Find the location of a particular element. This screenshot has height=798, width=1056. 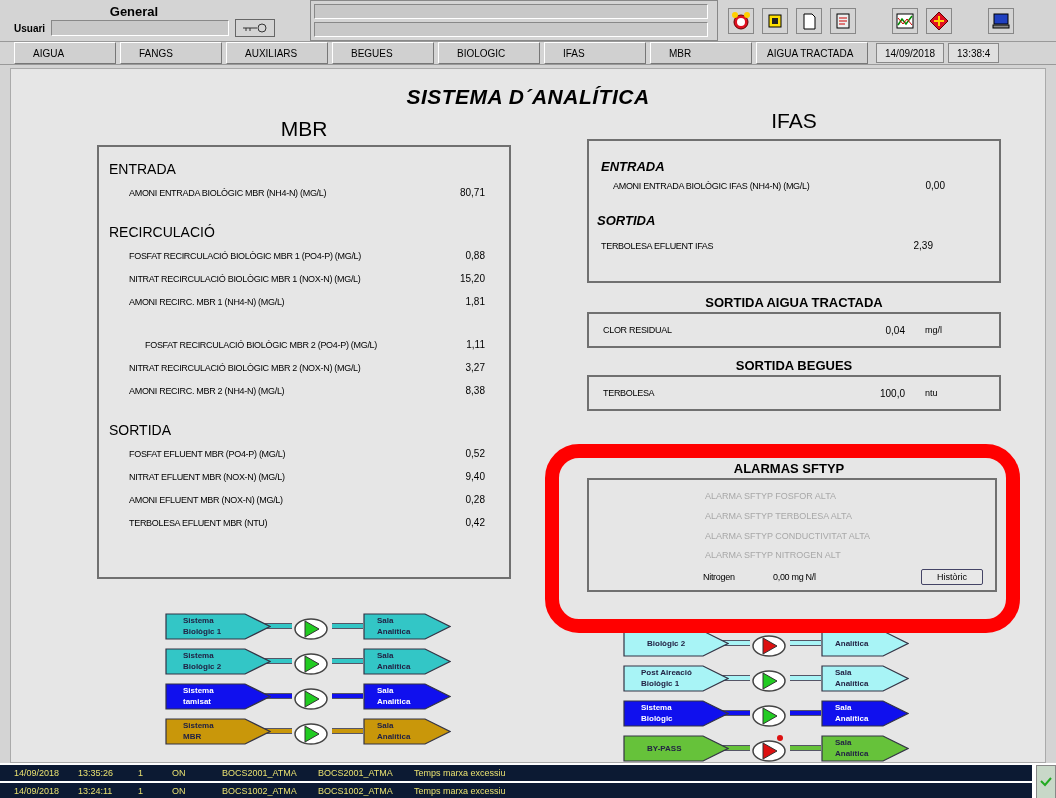

key-button is located at coordinates (255, 28).